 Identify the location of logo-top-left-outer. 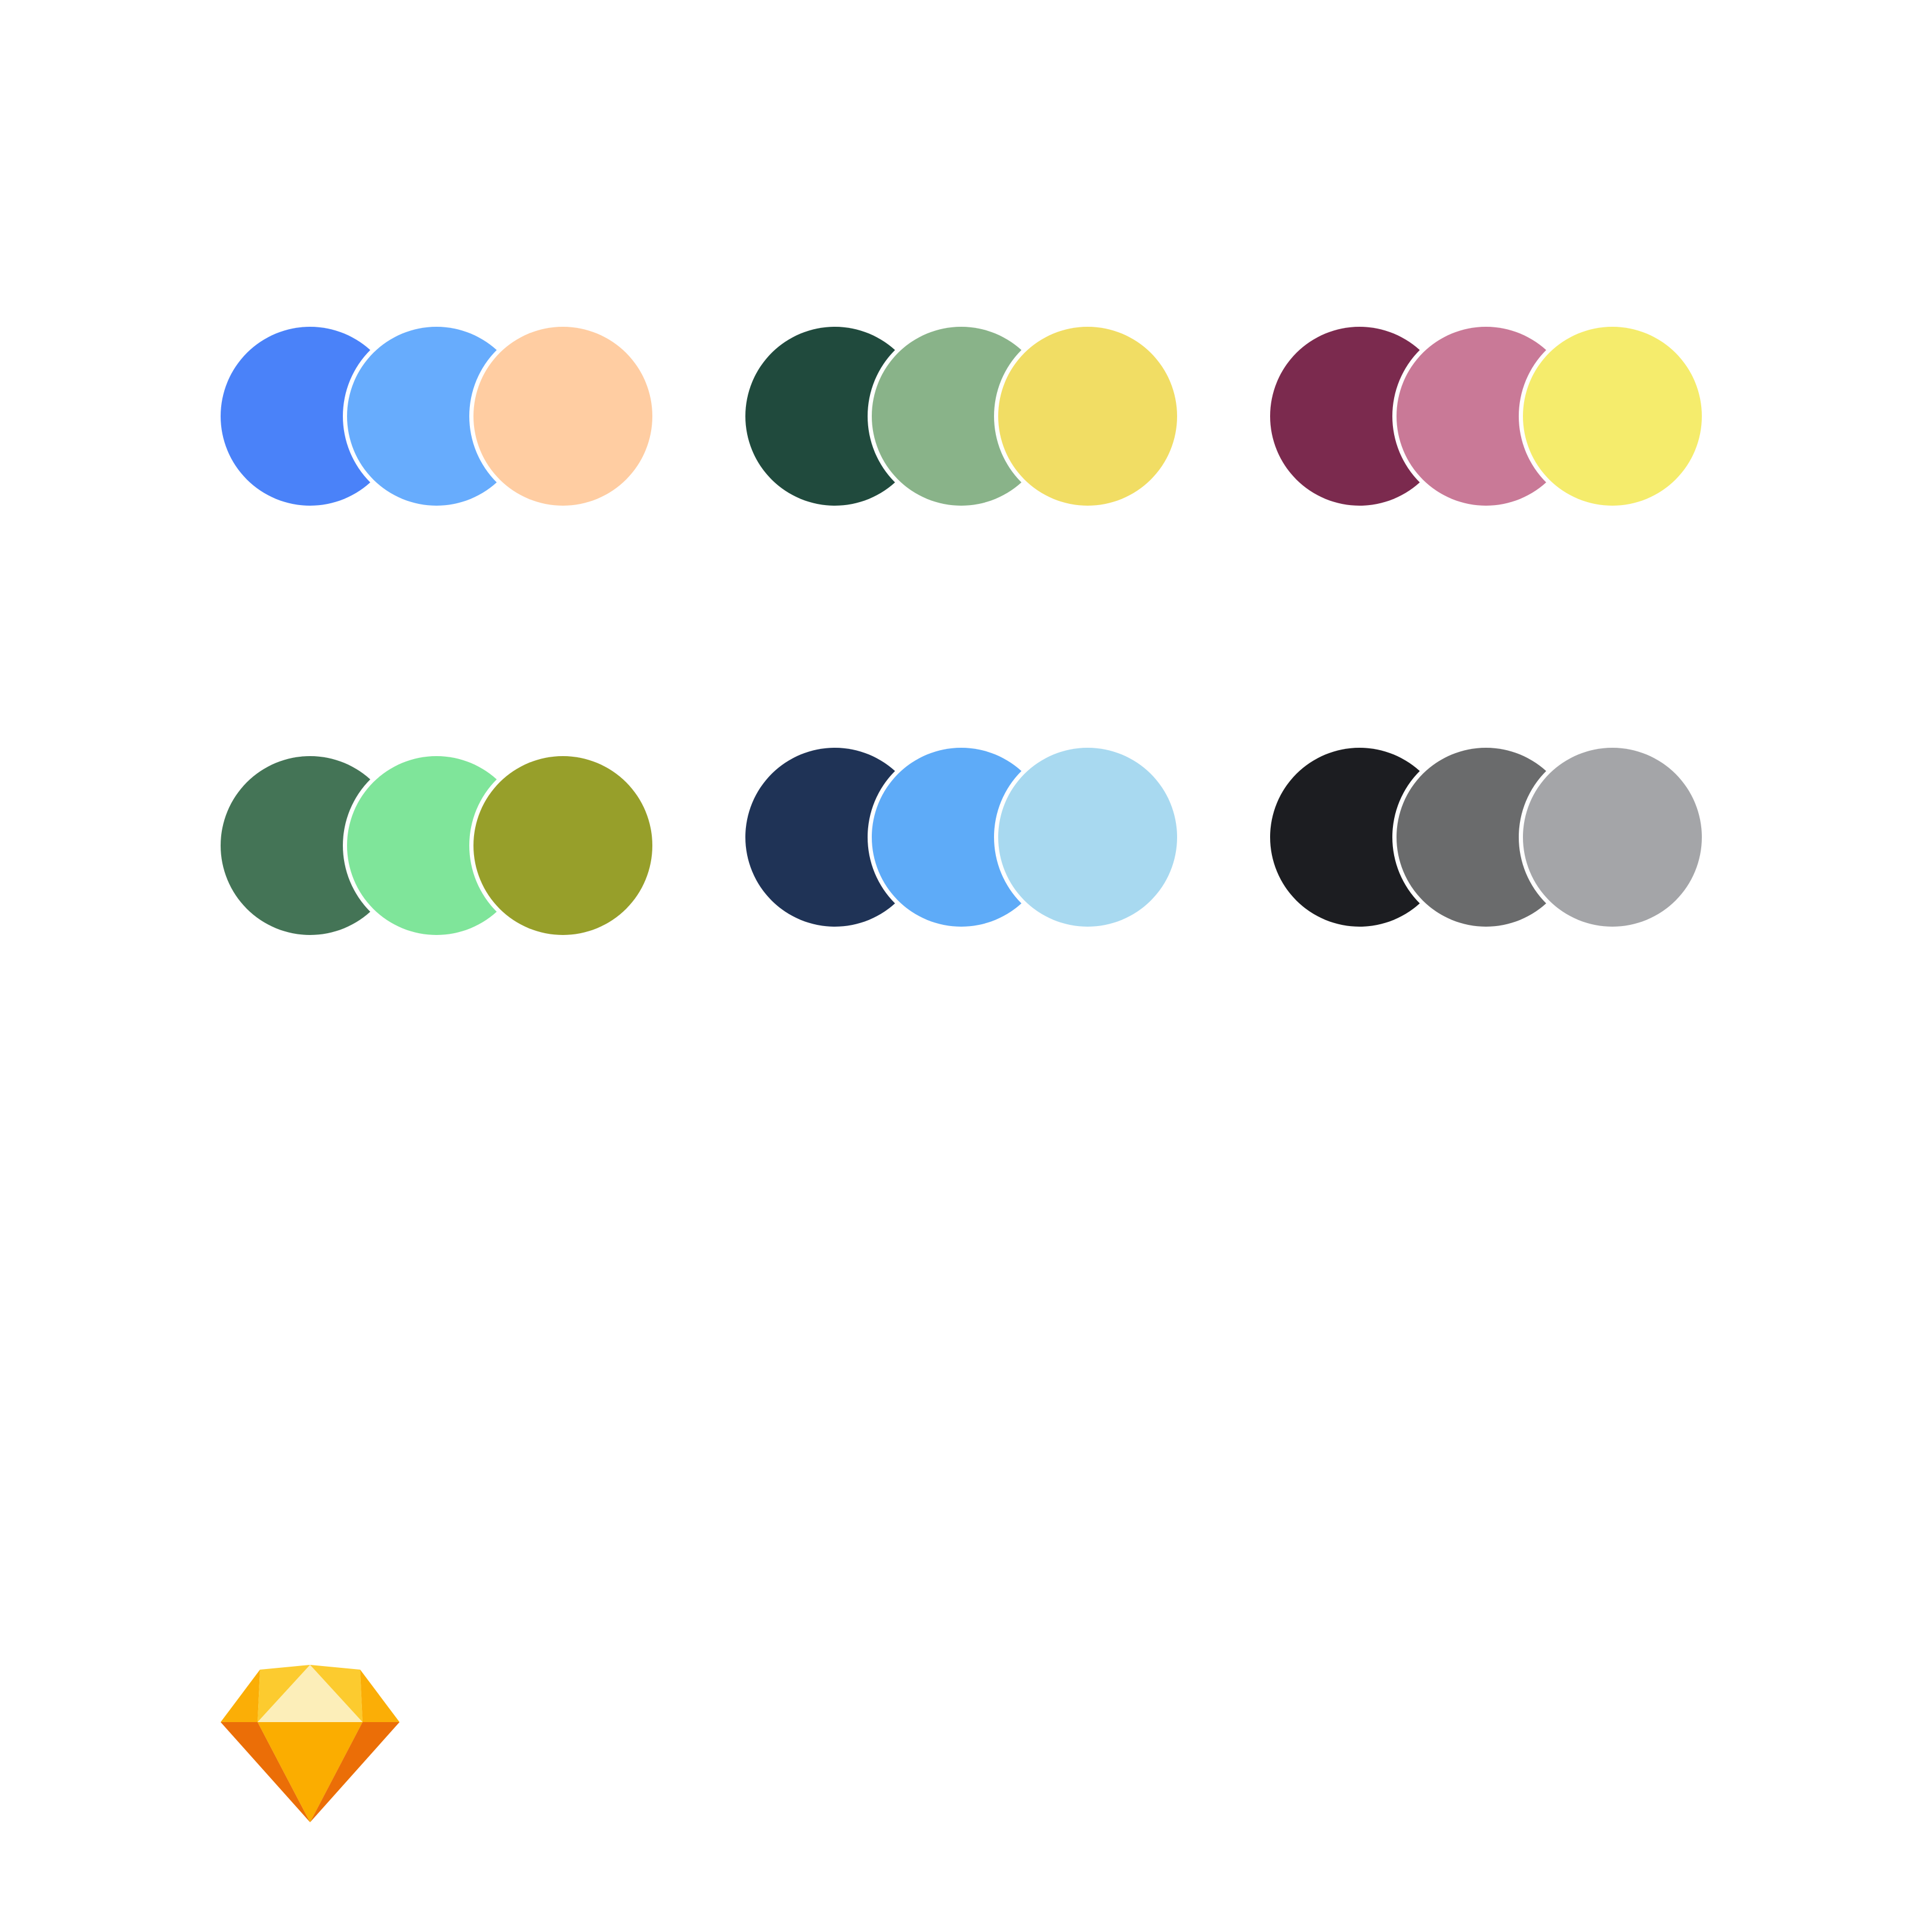
(241, 1696).